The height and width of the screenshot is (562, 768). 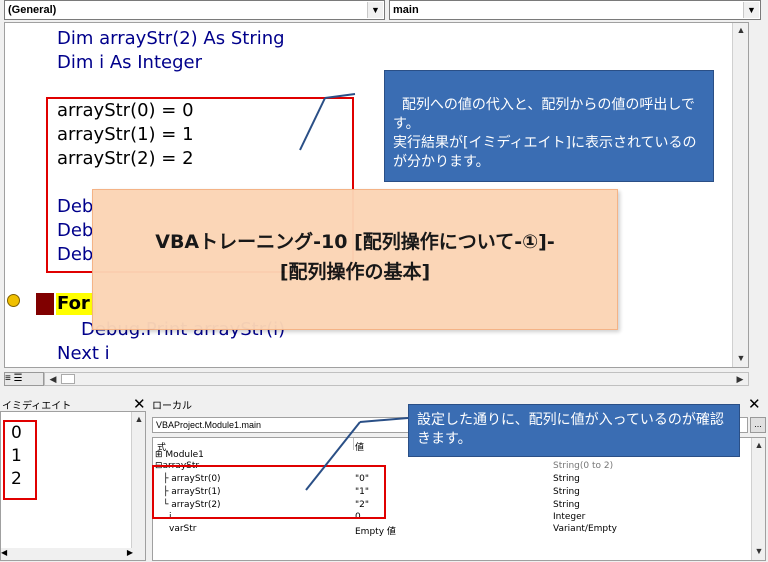 I want to click on code-view-toggle: ≡ ☰, so click(x=24, y=379).